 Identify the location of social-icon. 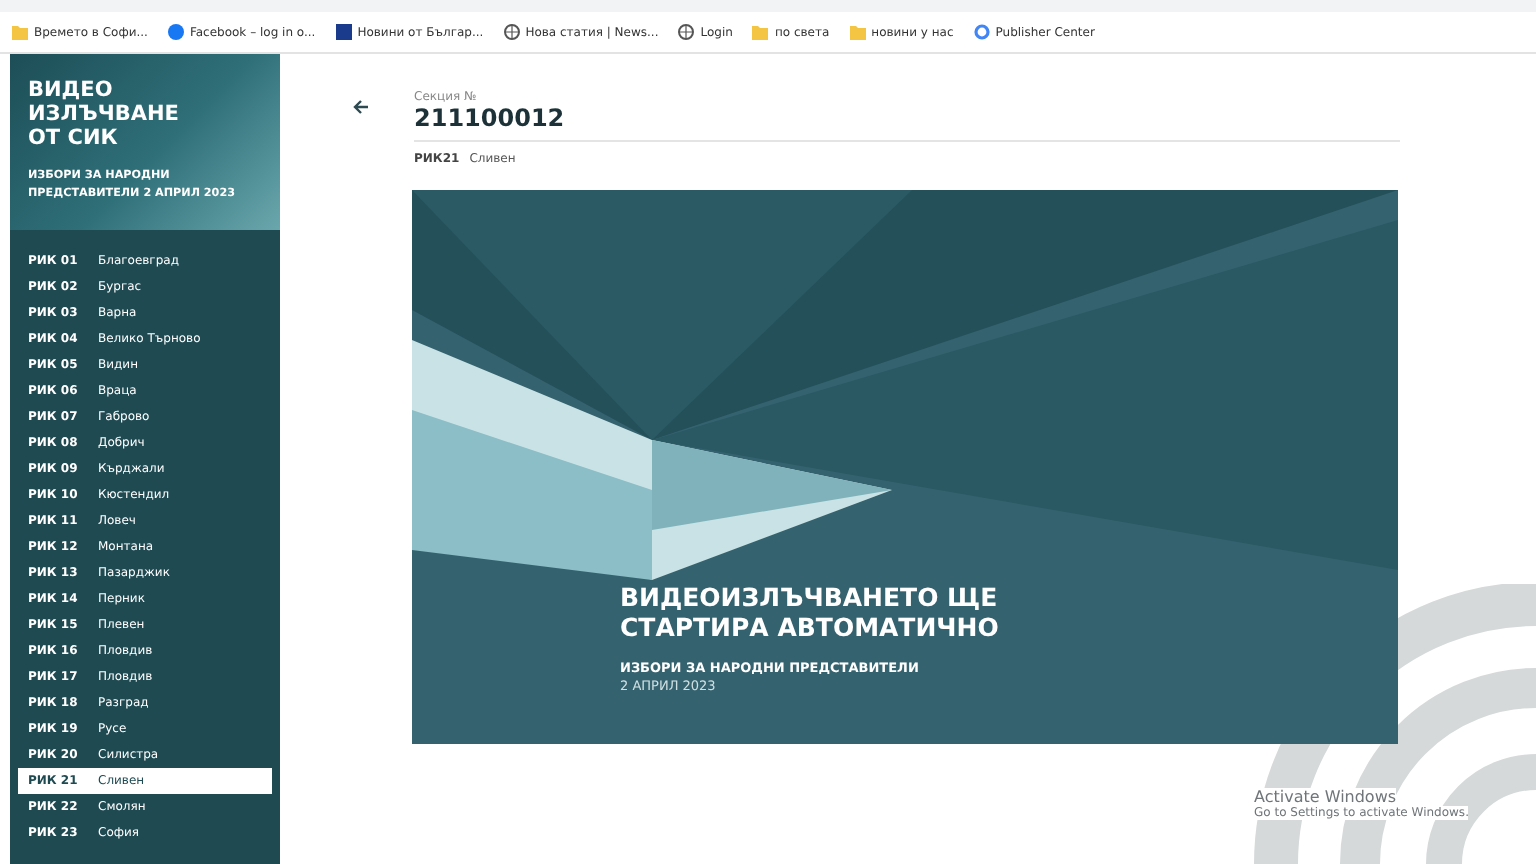
(175, 32).